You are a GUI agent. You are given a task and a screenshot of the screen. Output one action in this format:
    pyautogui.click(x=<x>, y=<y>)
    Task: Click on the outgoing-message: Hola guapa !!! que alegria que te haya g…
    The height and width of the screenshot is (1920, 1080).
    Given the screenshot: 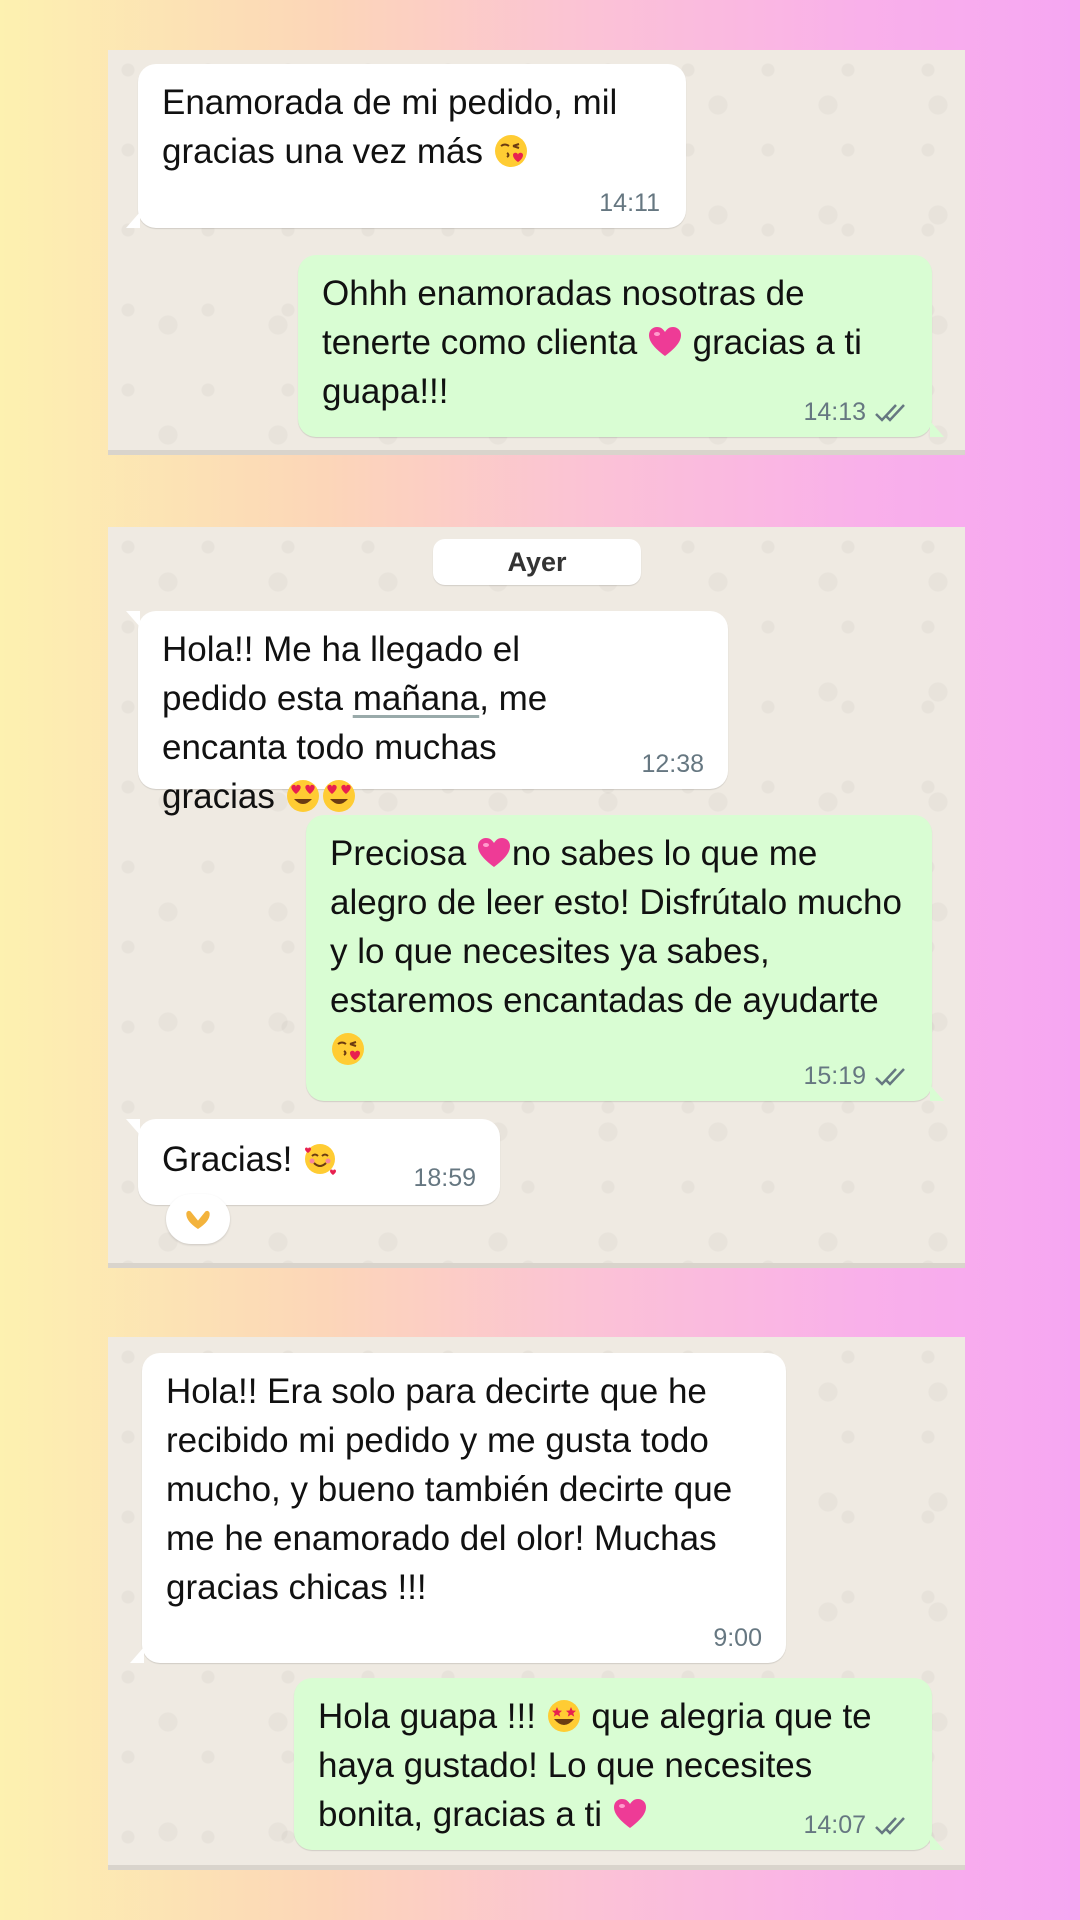 What is the action you would take?
    pyautogui.click(x=619, y=1764)
    